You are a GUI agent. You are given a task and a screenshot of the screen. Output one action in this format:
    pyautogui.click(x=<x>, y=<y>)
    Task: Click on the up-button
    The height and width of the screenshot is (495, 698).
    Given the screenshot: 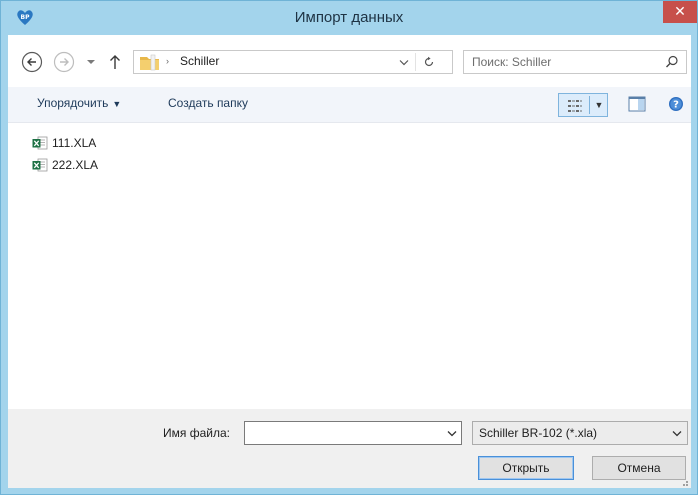 What is the action you would take?
    pyautogui.click(x=115, y=62)
    